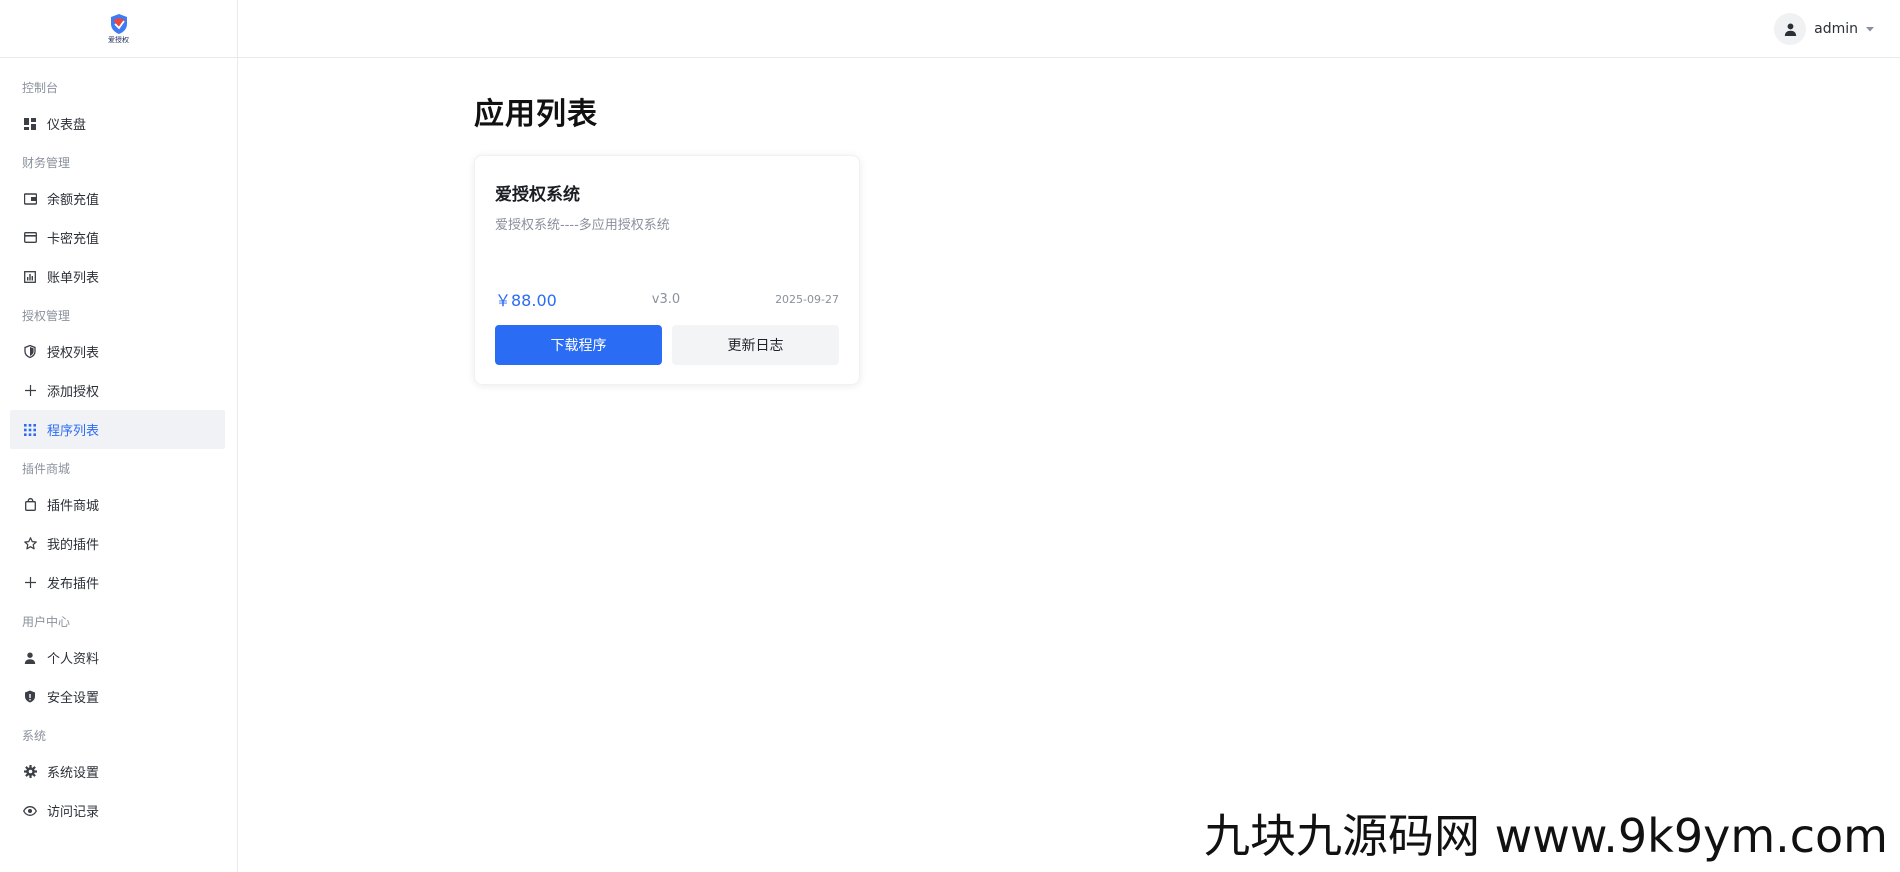 The height and width of the screenshot is (872, 1900). What do you see at coordinates (73, 431) in the screenshot?
I see `sidebar-item-label: 程序列表` at bounding box center [73, 431].